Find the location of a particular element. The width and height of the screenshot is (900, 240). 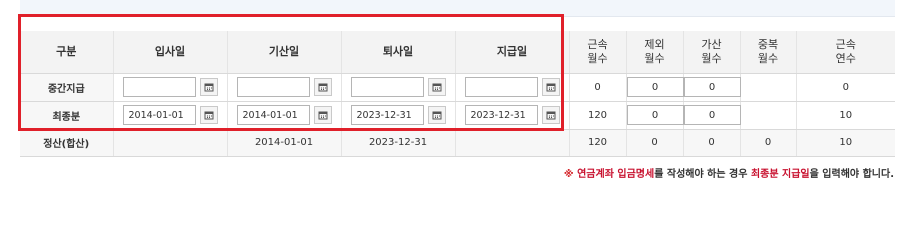

settlement-service-years: 10 is located at coordinates (845, 143).